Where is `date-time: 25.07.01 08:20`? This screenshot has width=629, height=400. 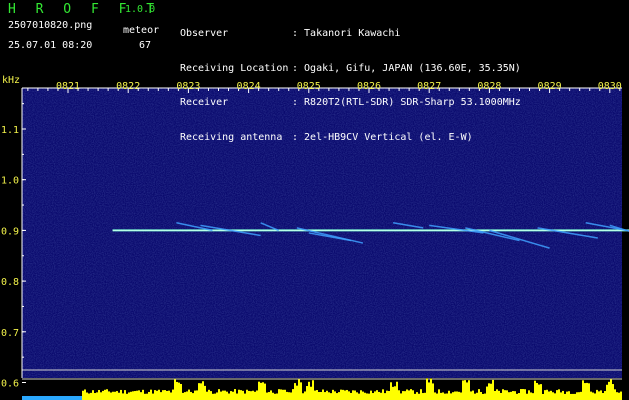 date-time: 25.07.01 08:20 is located at coordinates (50, 45).